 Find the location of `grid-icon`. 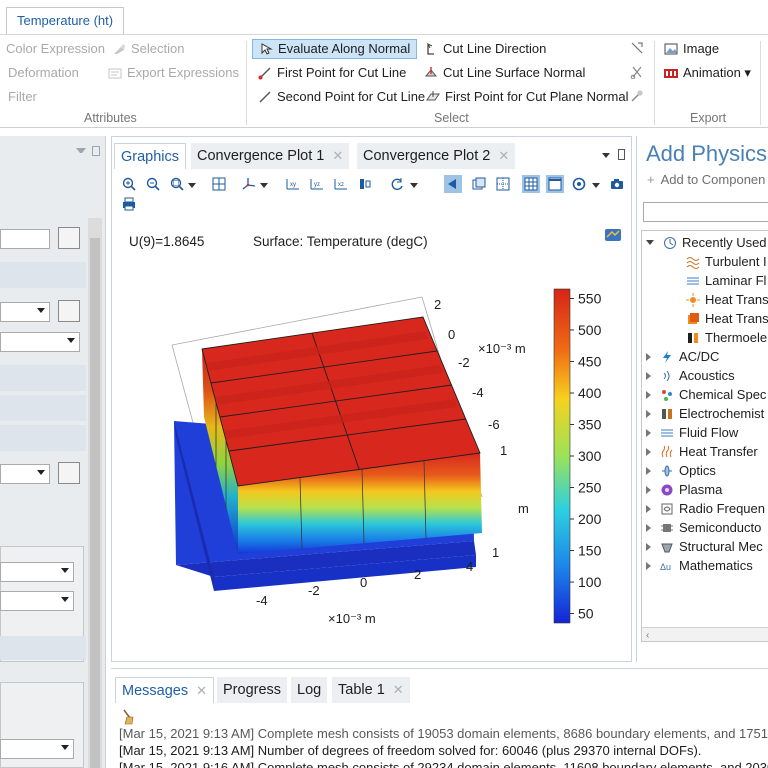

grid-icon is located at coordinates (531, 184).